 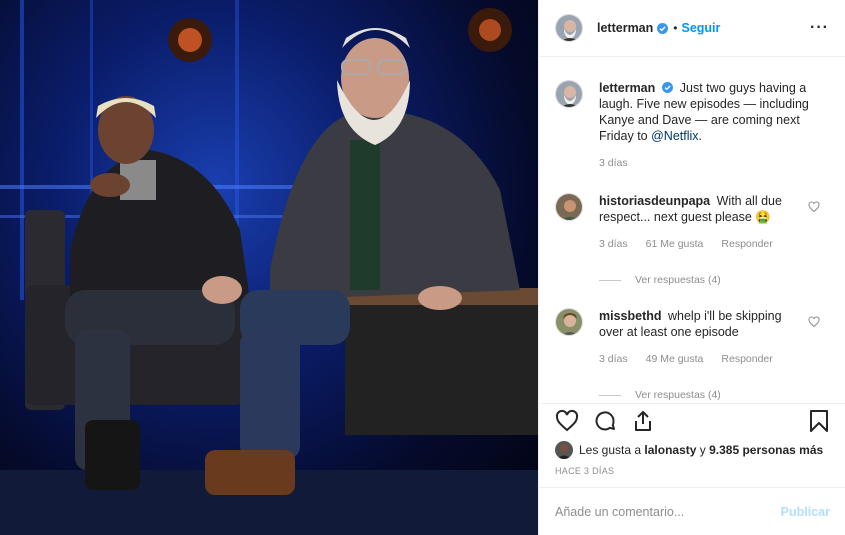 What do you see at coordinates (605, 421) in the screenshot?
I see `comment-icon` at bounding box center [605, 421].